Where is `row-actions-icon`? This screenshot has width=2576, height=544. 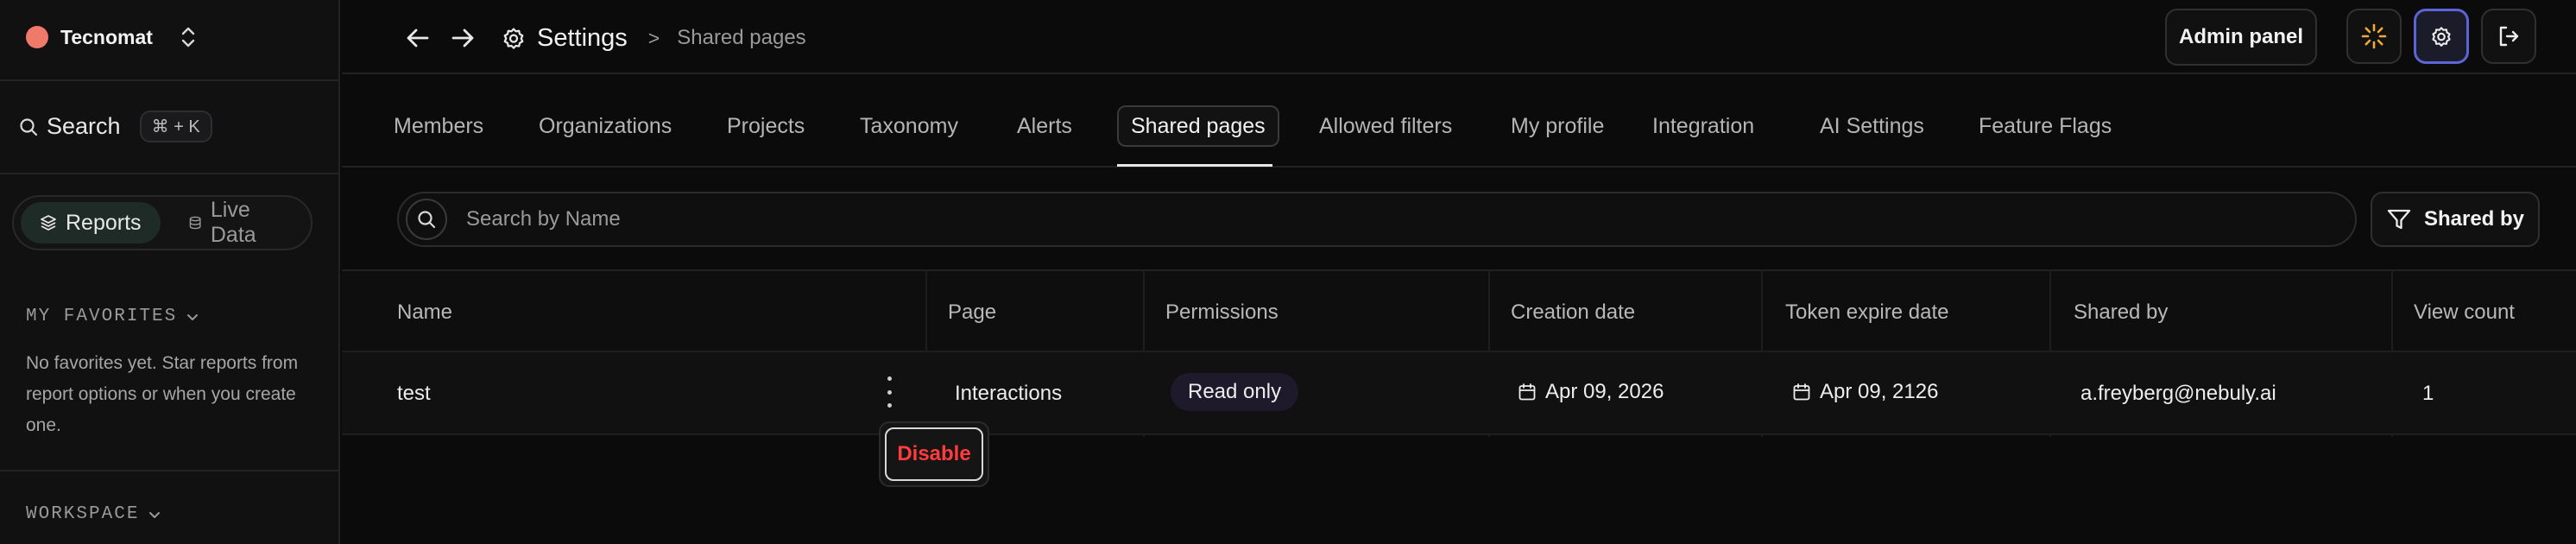
row-actions-icon is located at coordinates (889, 392).